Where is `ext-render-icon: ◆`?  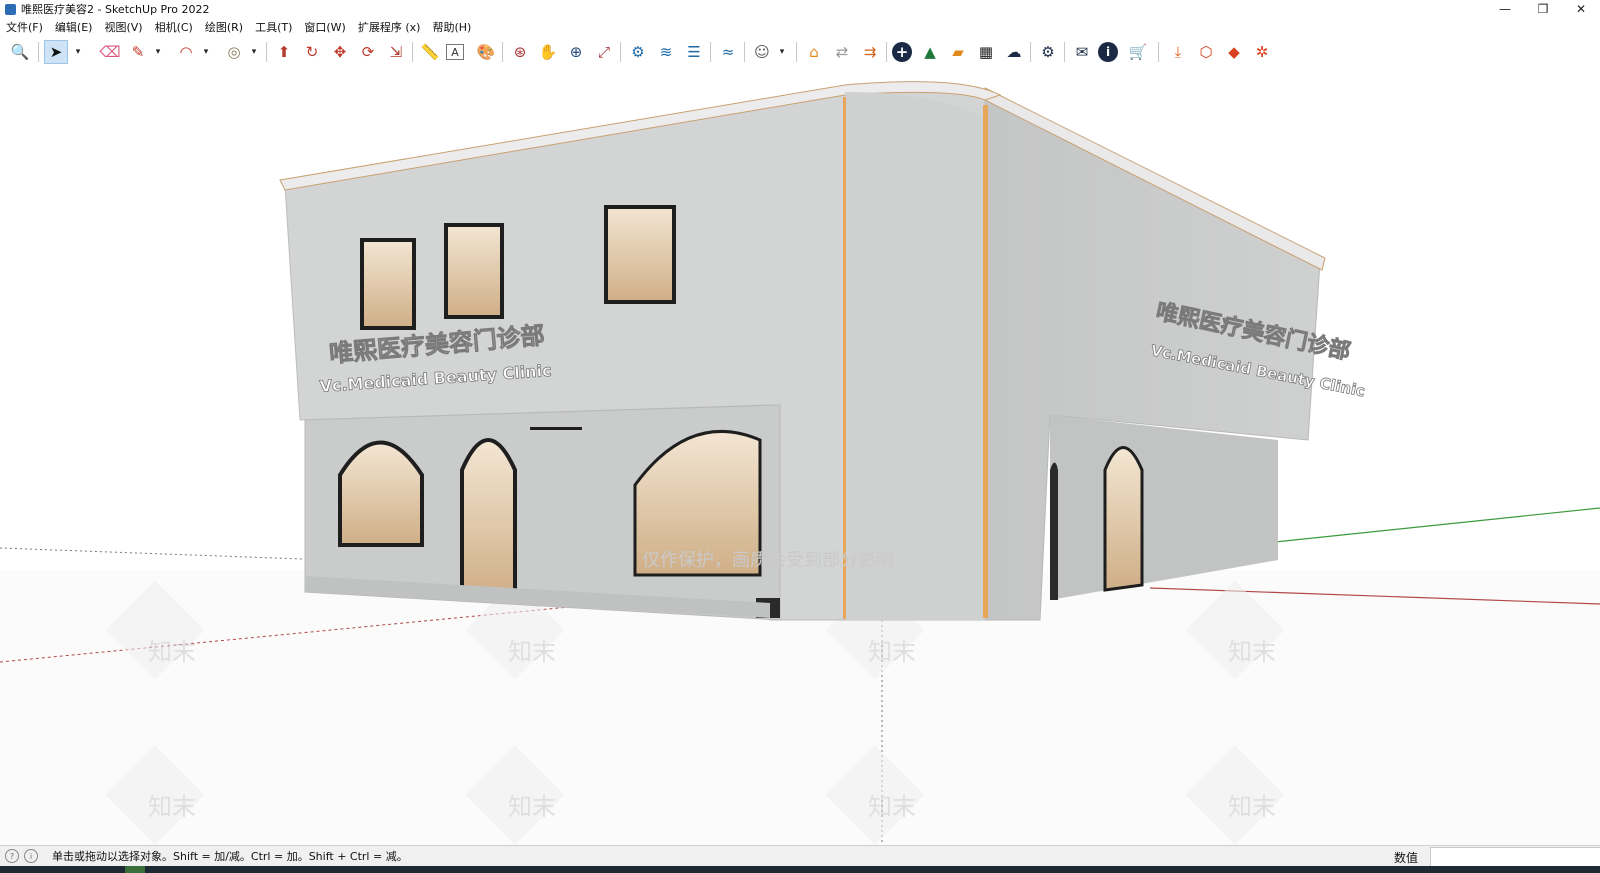
ext-render-icon: ◆ is located at coordinates (1234, 52).